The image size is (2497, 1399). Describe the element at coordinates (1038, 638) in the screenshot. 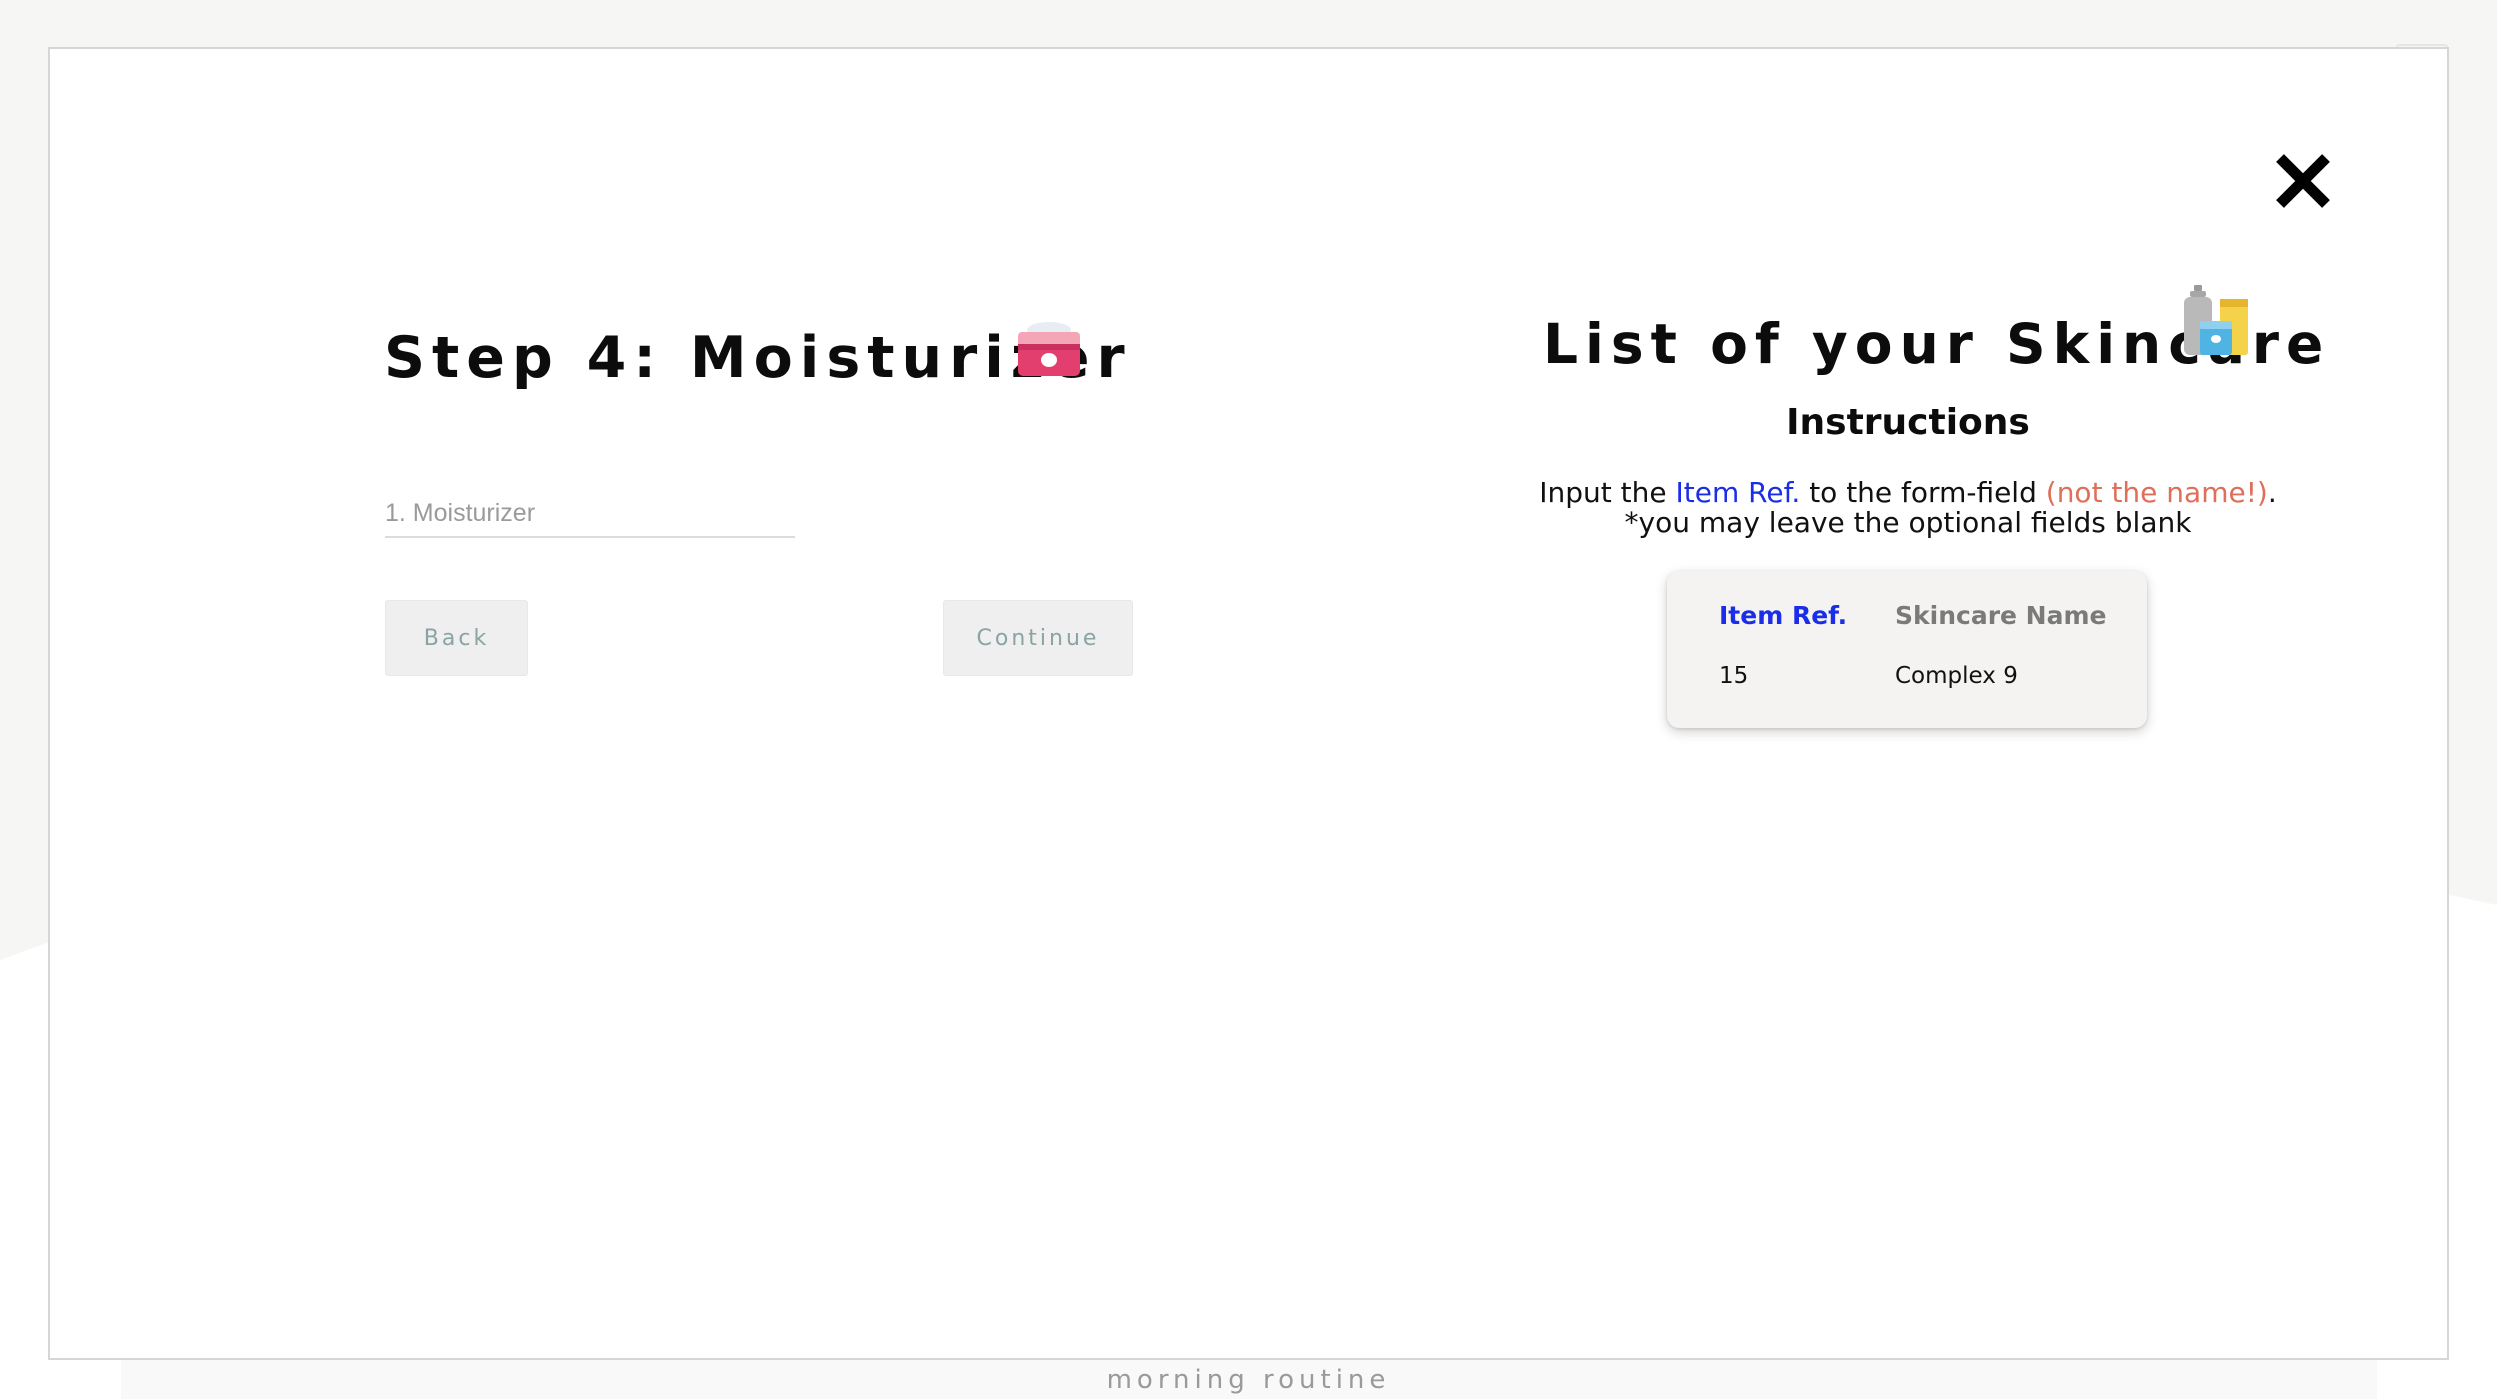

I see `continue-button: Continue` at that location.